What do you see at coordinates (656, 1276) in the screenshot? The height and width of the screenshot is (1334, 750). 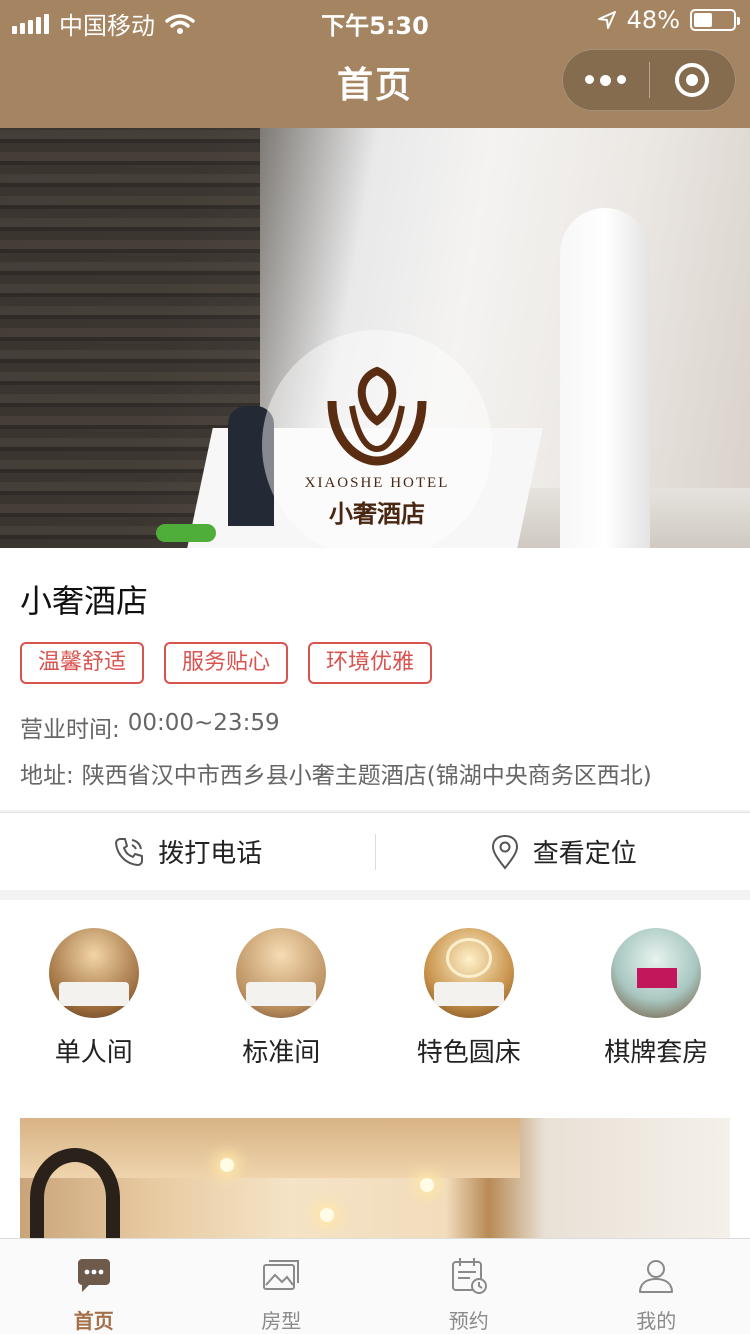 I see `user-icon` at bounding box center [656, 1276].